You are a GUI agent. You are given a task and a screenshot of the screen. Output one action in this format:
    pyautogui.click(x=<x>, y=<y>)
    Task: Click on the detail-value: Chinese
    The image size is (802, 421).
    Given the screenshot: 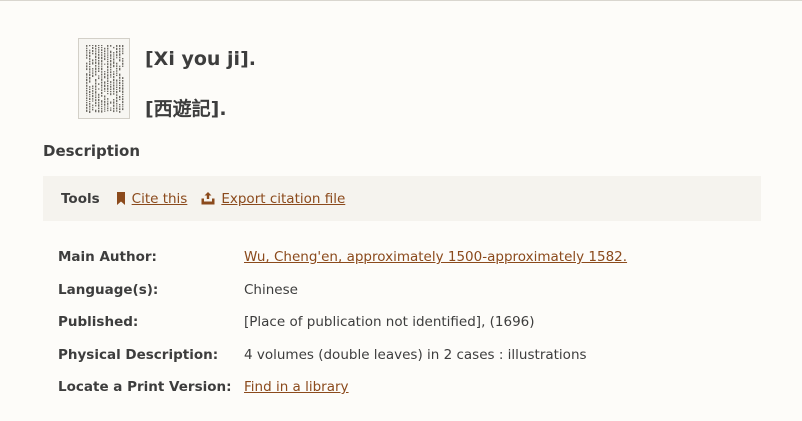 What is the action you would take?
    pyautogui.click(x=271, y=289)
    